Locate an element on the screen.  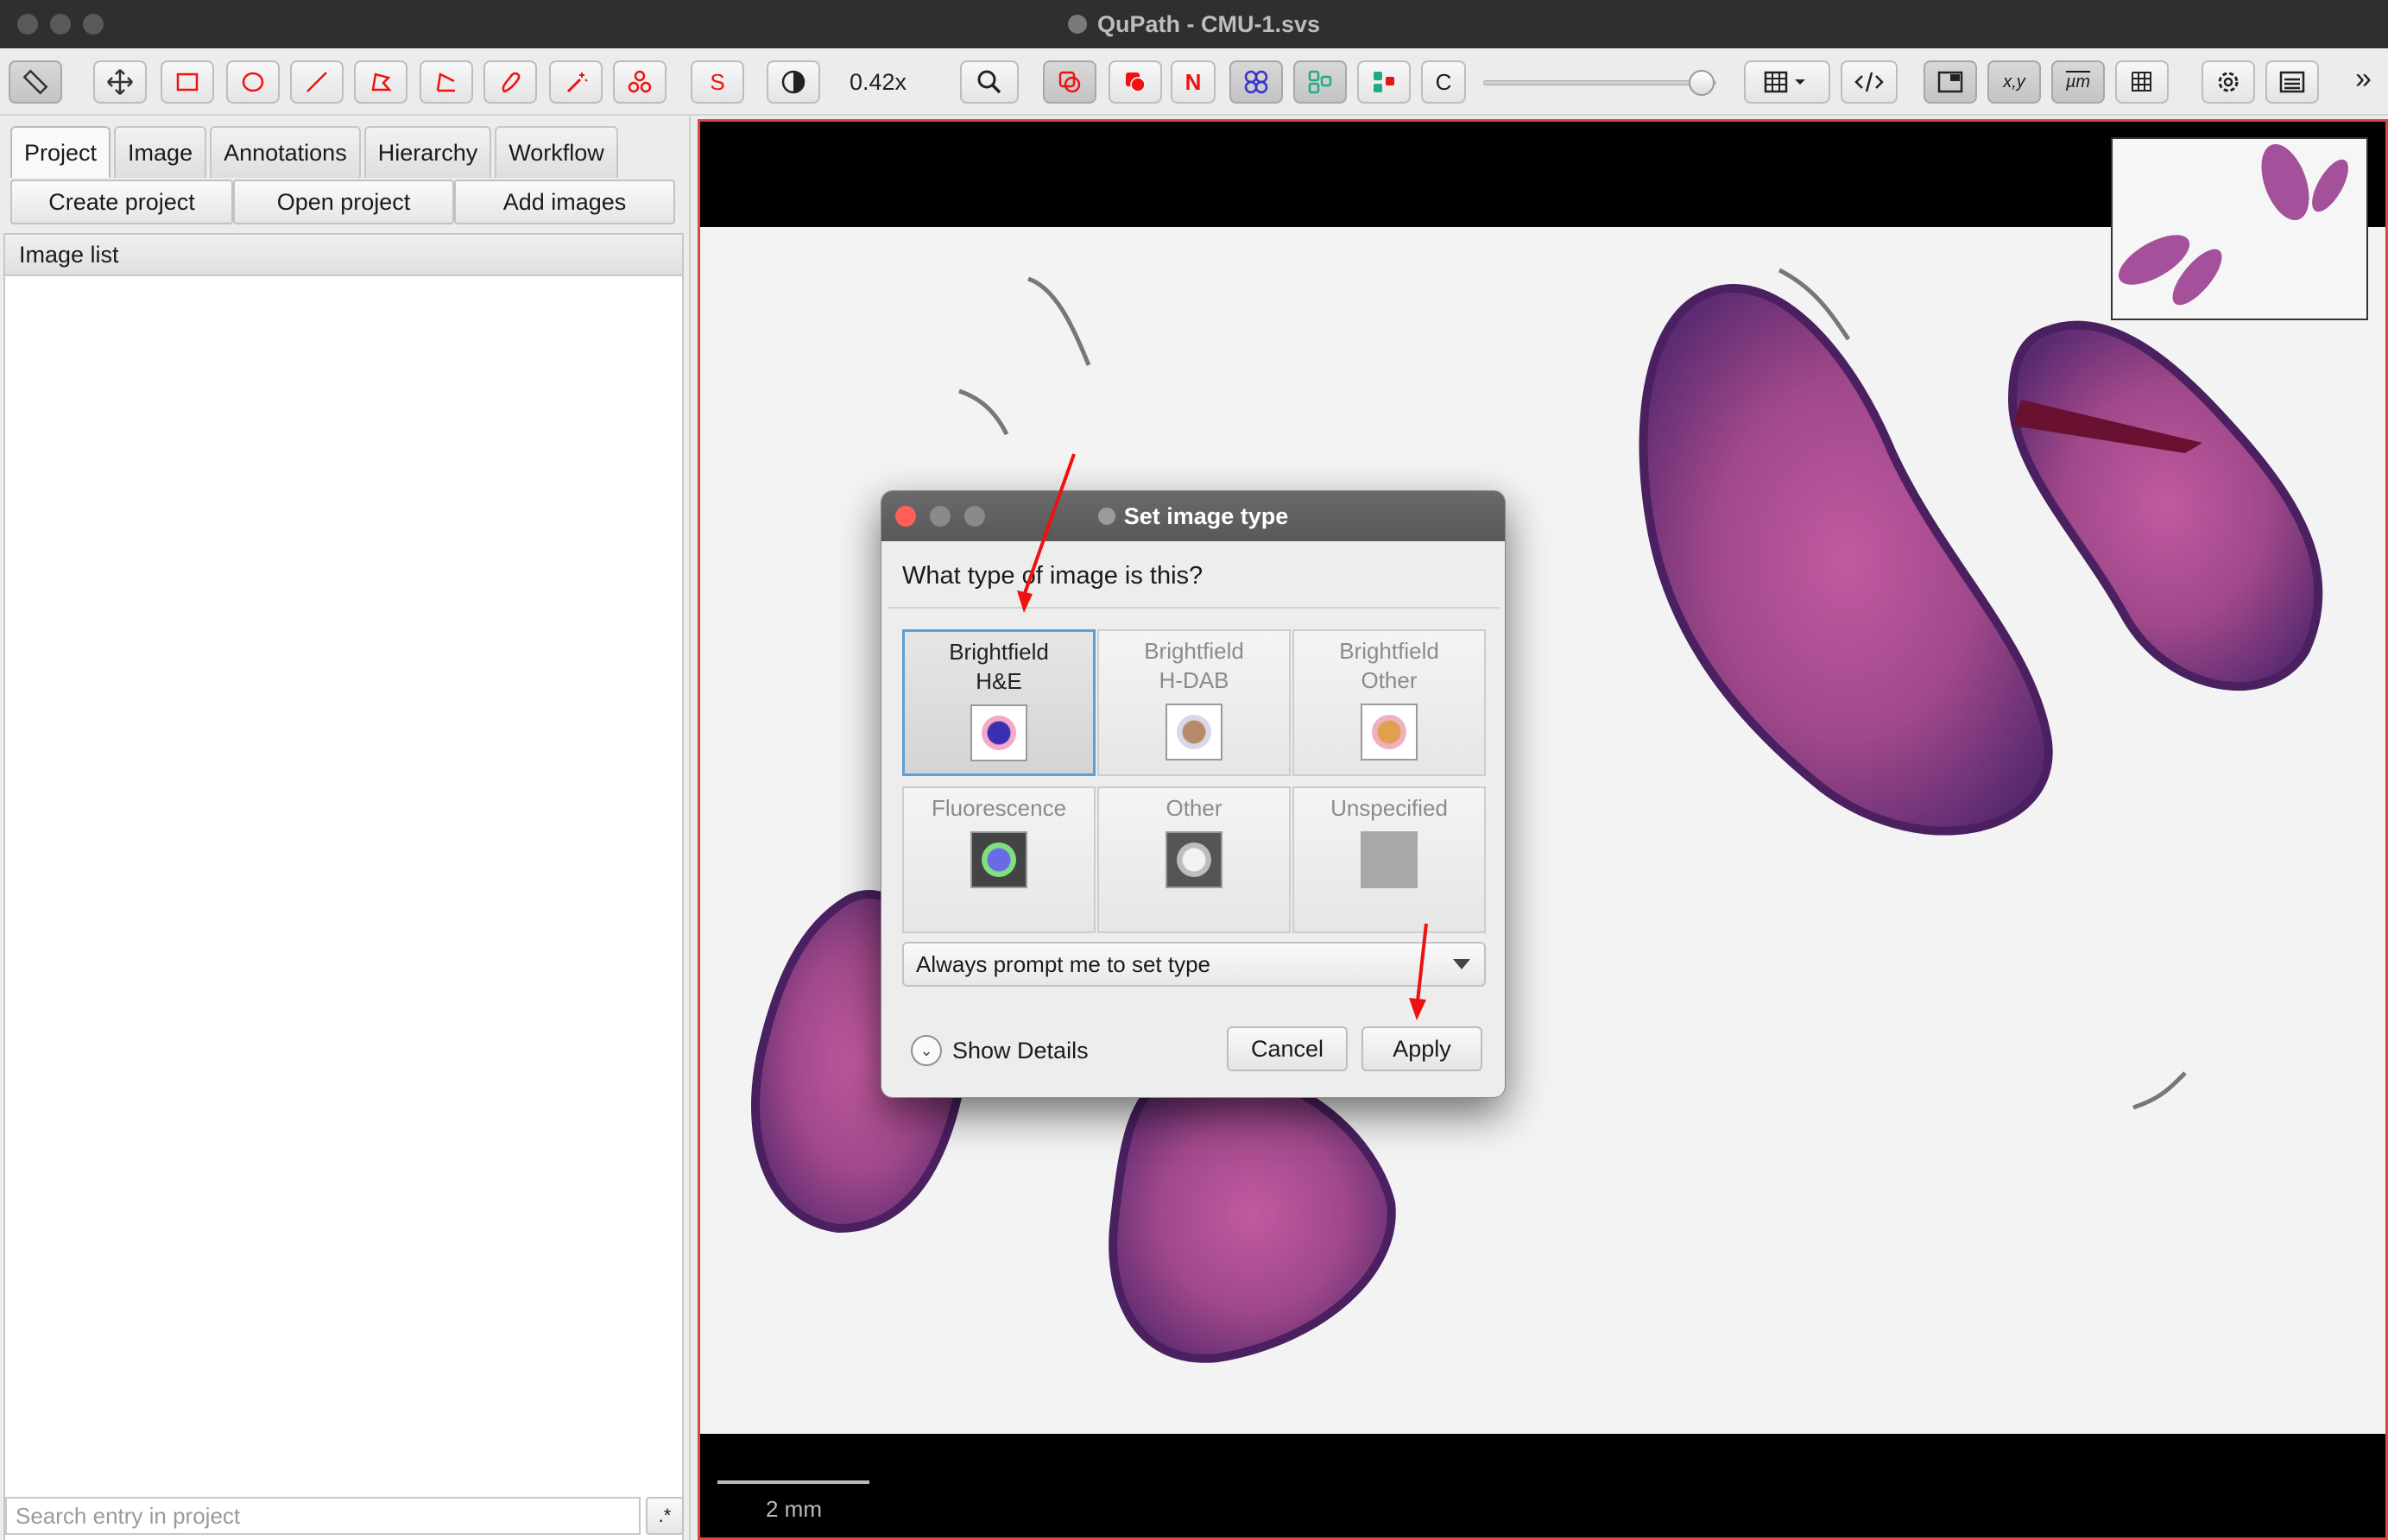
zoom-to-fit-button is located at coordinates (989, 82).